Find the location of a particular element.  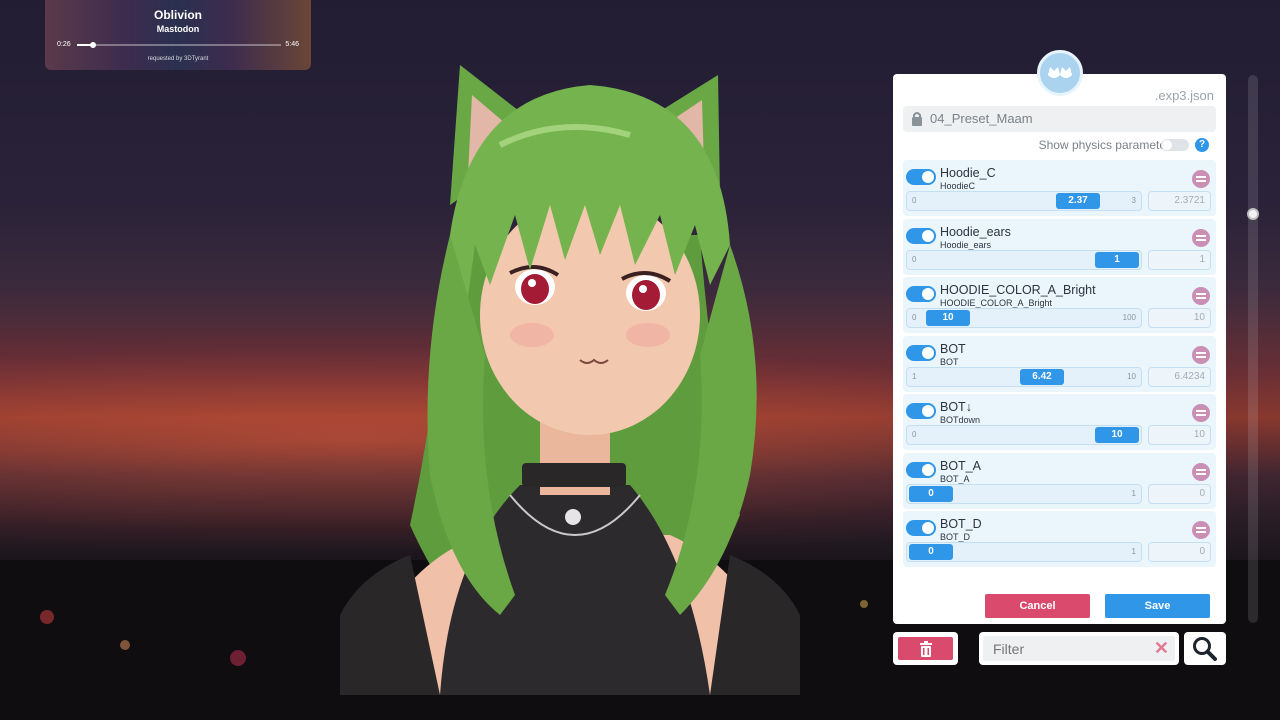

slider-handle: 2.37 is located at coordinates (1078, 201).